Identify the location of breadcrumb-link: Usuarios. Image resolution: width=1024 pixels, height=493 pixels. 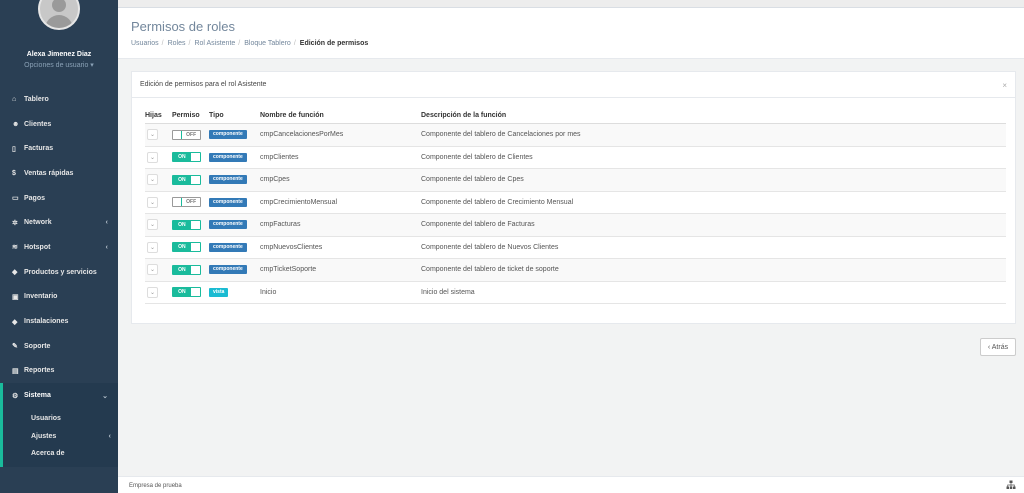
(145, 43).